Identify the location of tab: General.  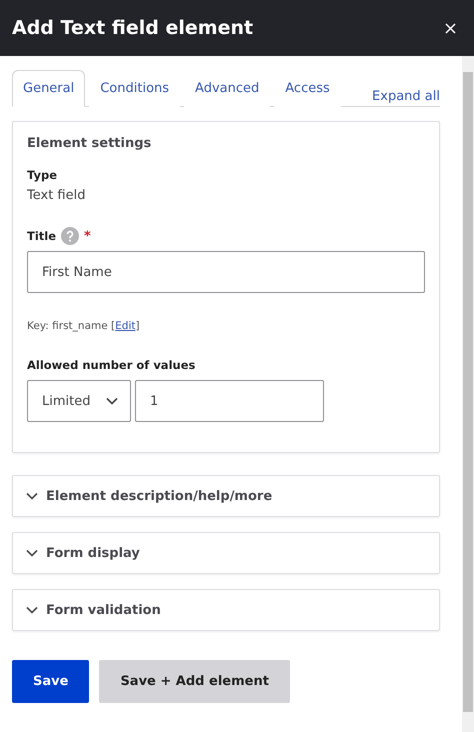
(49, 88).